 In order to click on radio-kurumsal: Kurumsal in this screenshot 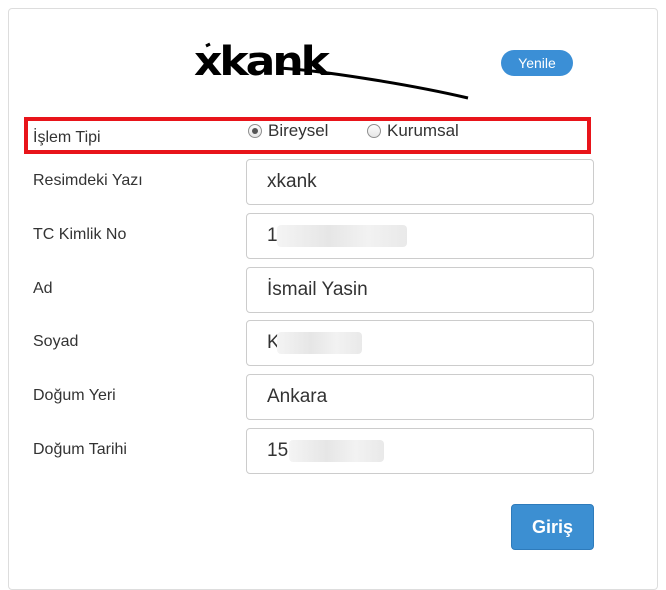, I will do `click(413, 131)`.